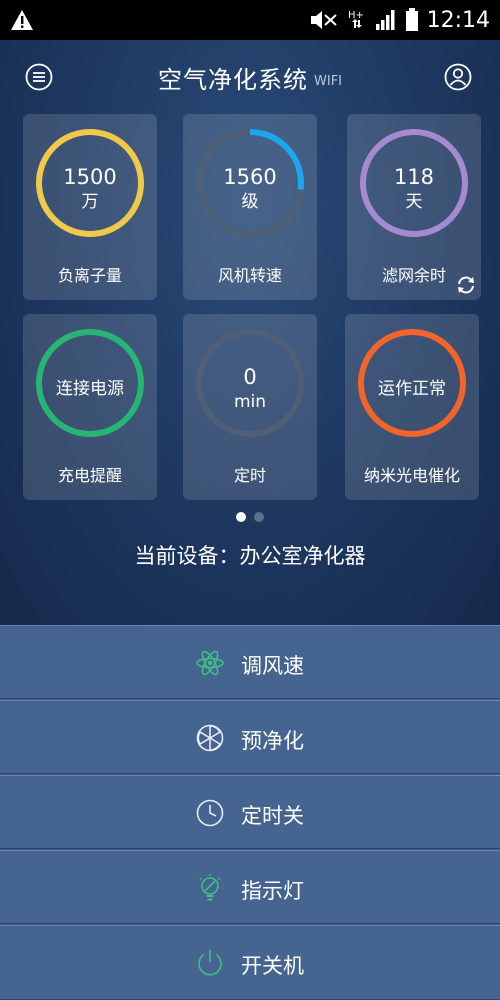 The height and width of the screenshot is (1000, 500). Describe the element at coordinates (210, 663) in the screenshot. I see `fan-icon` at that location.